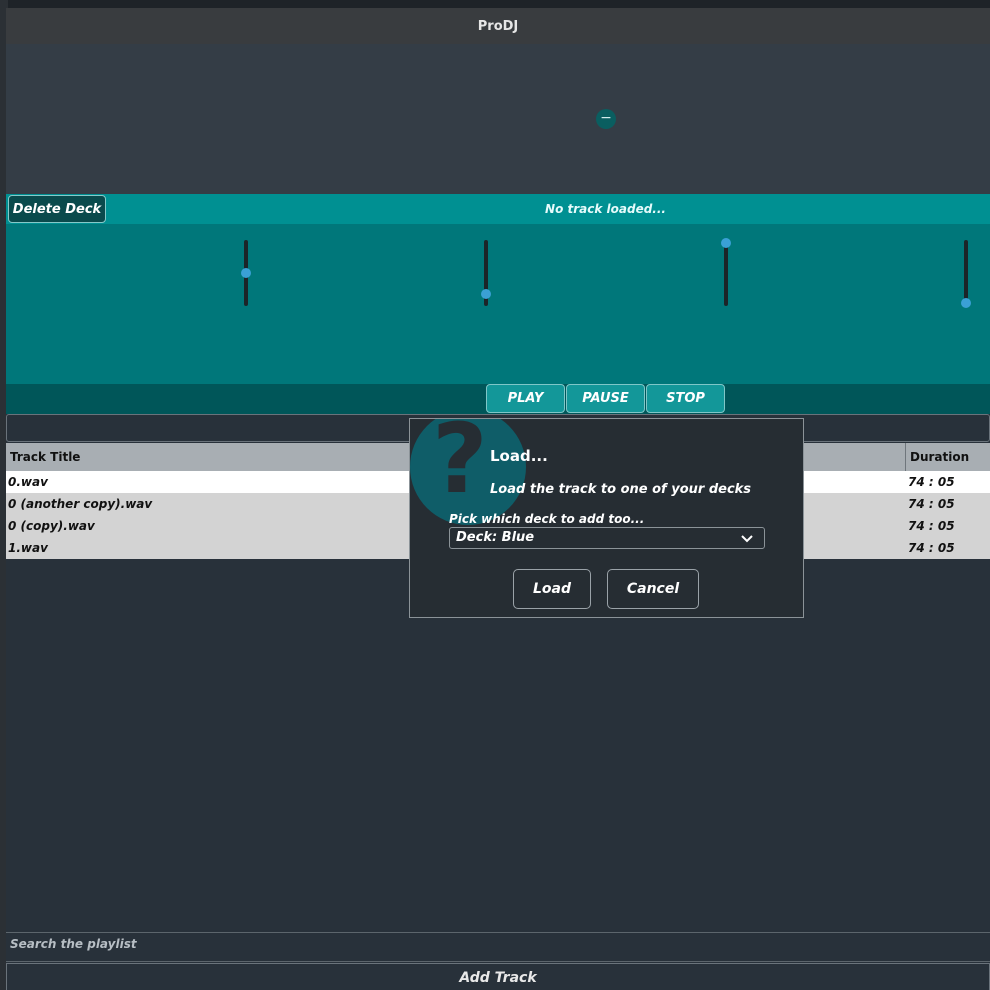  What do you see at coordinates (498, 947) in the screenshot?
I see `playlist-search-input: Search the playlist` at bounding box center [498, 947].